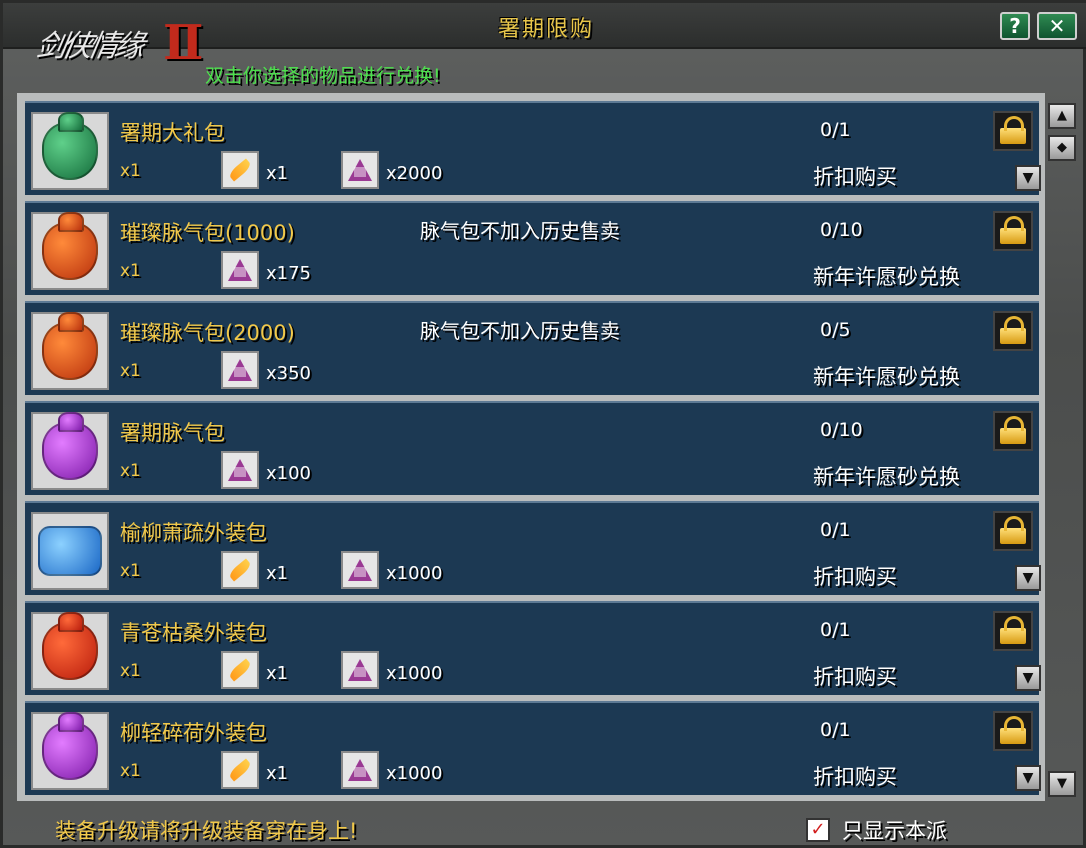 The image size is (1086, 848). I want to click on list-item: 署期大礼包 x1 x1 x2000 0/1 折扣购买 ▼, so click(533, 148).